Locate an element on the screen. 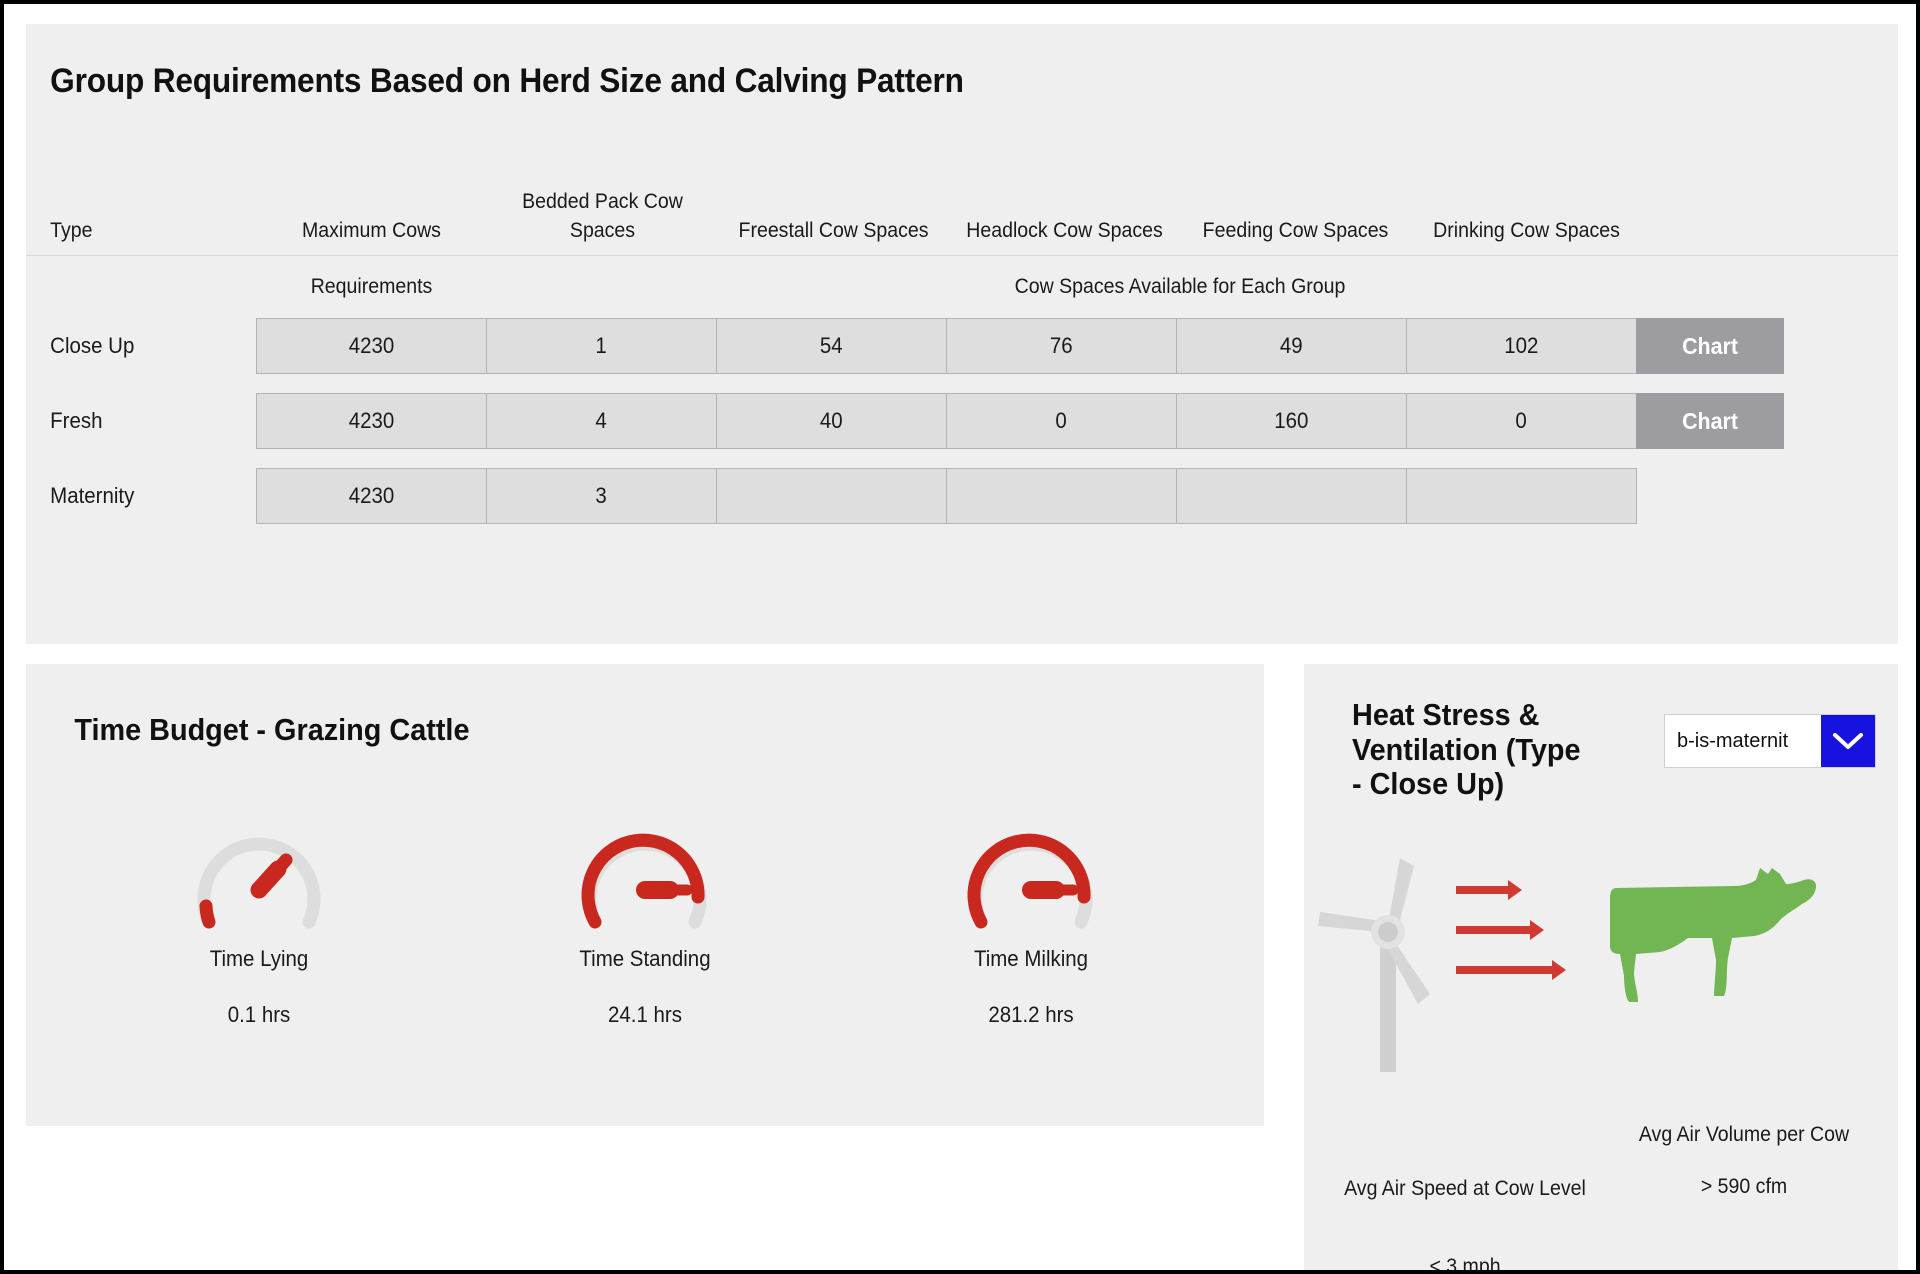 The height and width of the screenshot is (1274, 1920). column-header-type: Type is located at coordinates (71, 230).